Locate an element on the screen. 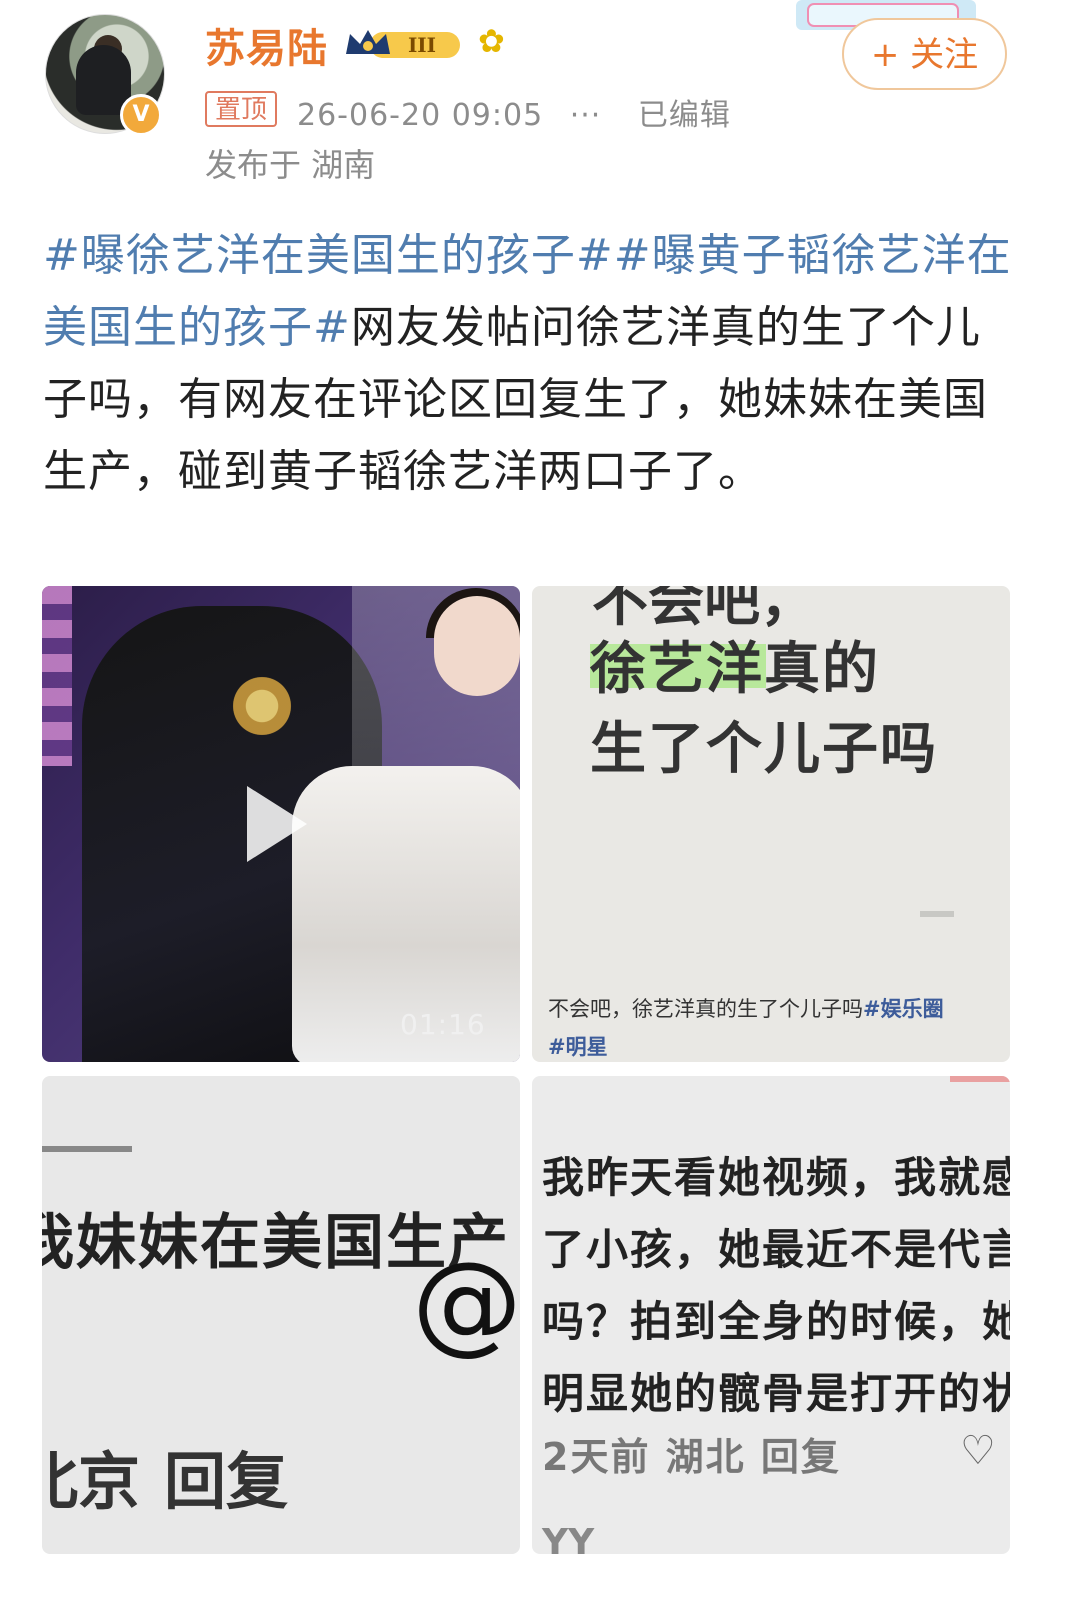 The width and height of the screenshot is (1080, 1608). follow-button: + 关注 is located at coordinates (924, 54).